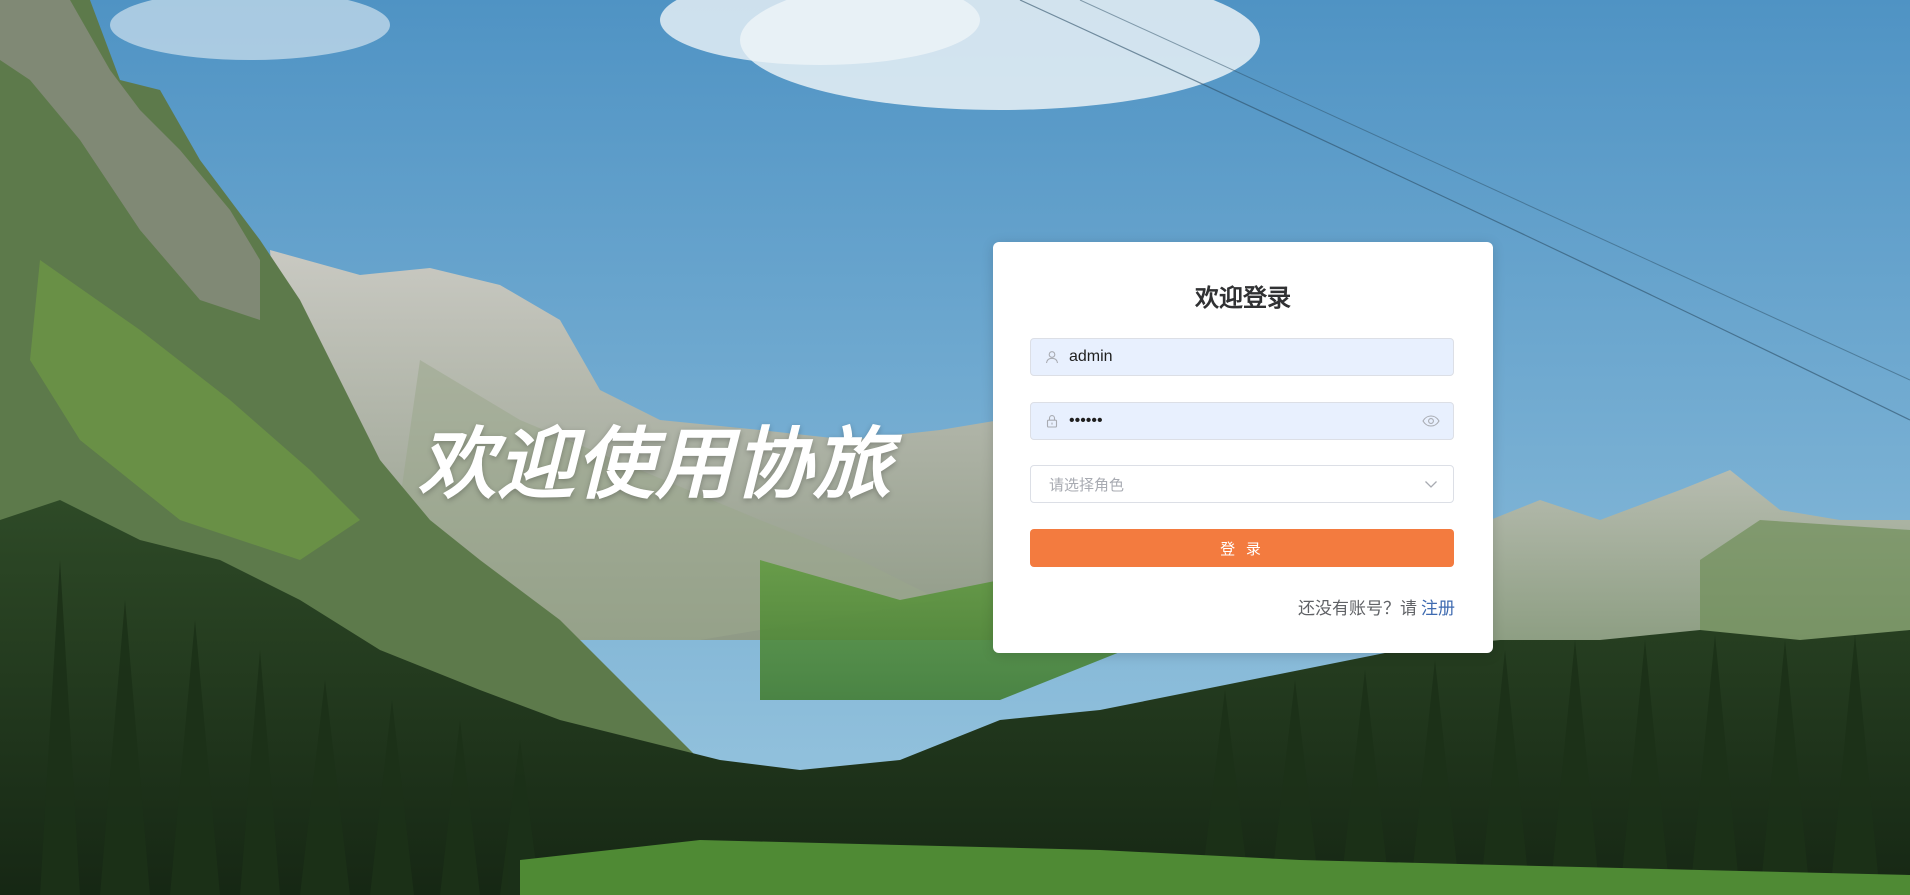 This screenshot has width=1910, height=895. What do you see at coordinates (1242, 484) in the screenshot?
I see `role-select: 请选择角色` at bounding box center [1242, 484].